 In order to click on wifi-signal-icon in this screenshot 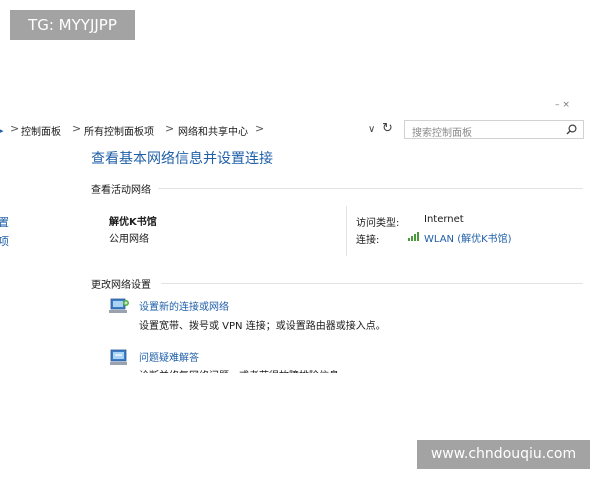, I will do `click(413, 236)`.